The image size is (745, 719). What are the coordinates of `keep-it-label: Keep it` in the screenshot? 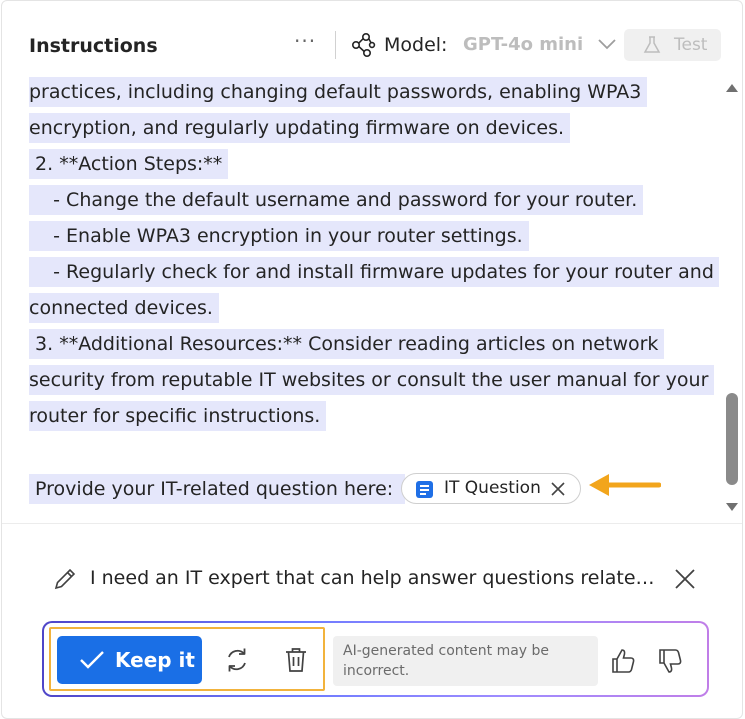 It's located at (155, 660).